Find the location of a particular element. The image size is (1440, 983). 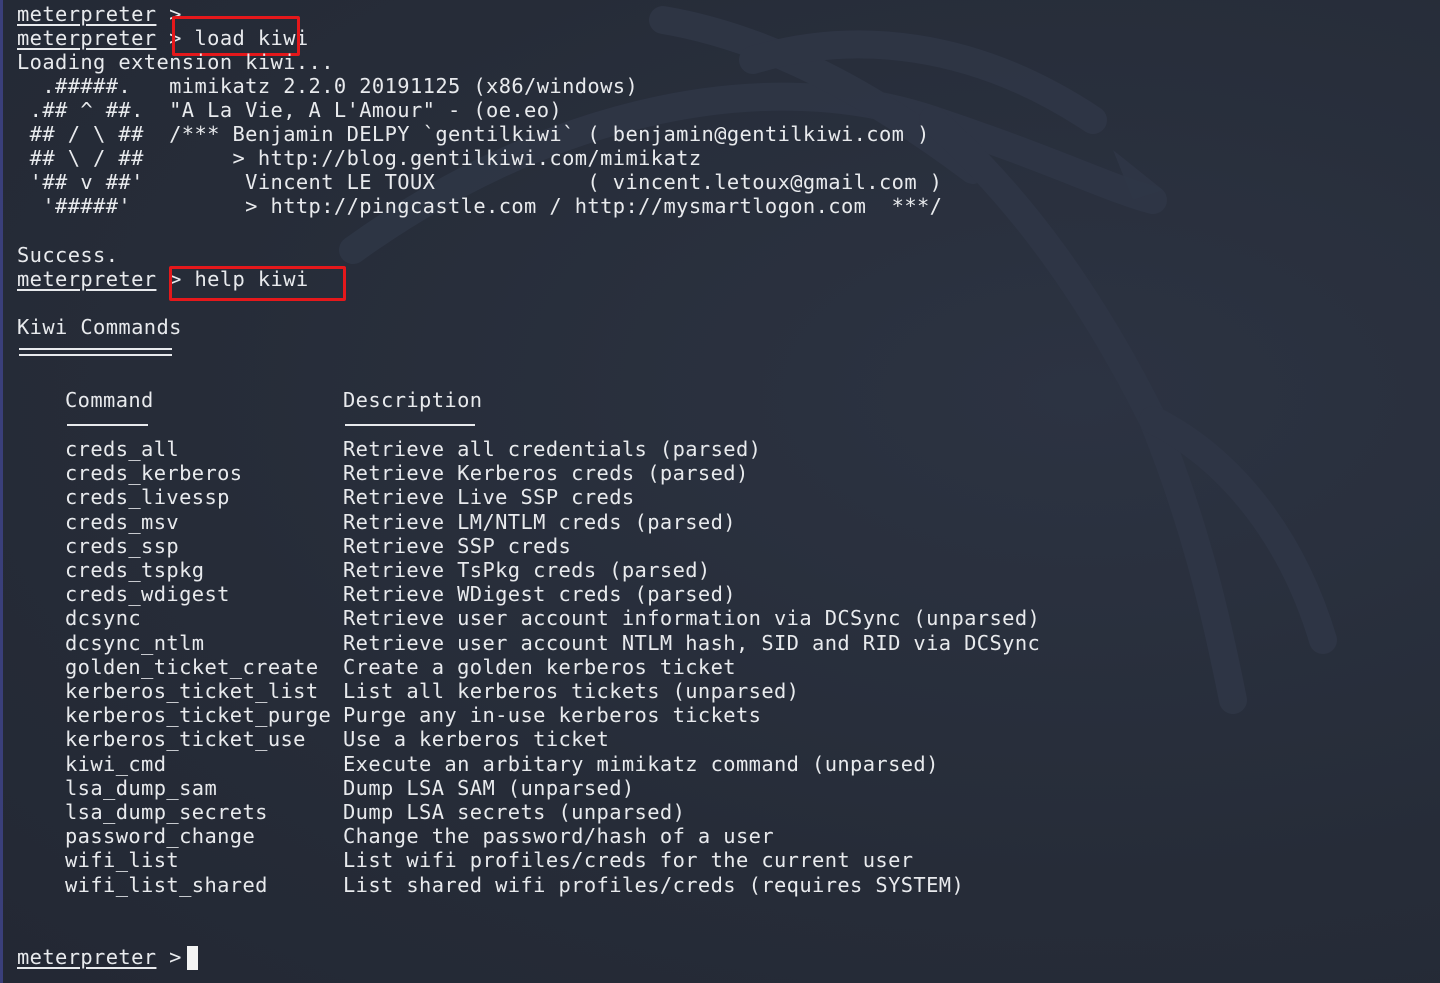

table-row-command: creds_wdigest is located at coordinates (147, 594).